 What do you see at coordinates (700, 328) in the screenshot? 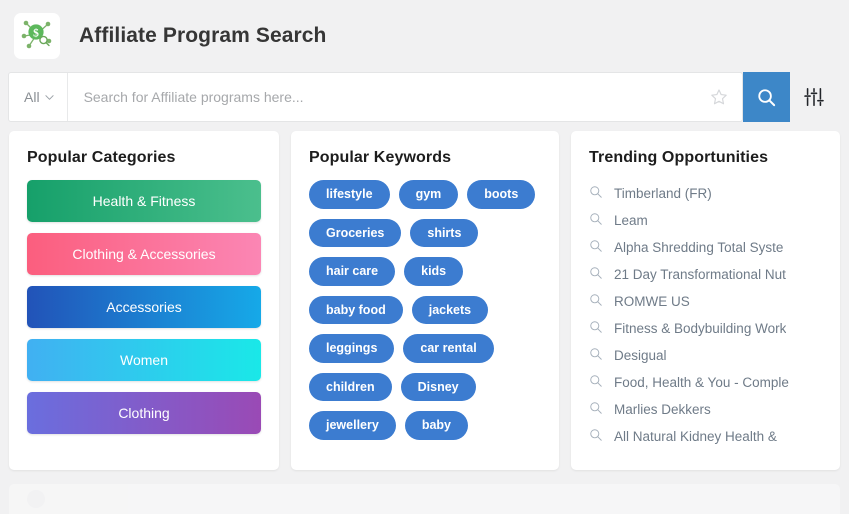
I see `trending-item-label: Fitness & Bodybuilding Work` at bounding box center [700, 328].